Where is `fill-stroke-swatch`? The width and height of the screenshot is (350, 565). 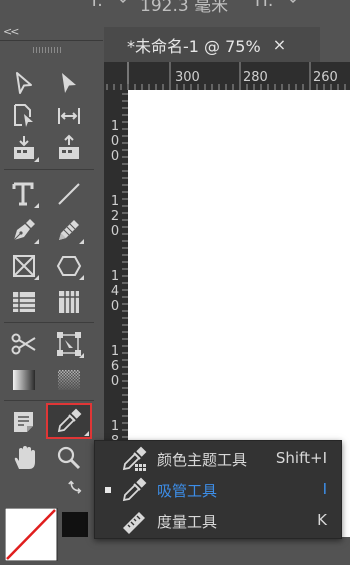
fill-stroke-swatch is located at coordinates (32, 534).